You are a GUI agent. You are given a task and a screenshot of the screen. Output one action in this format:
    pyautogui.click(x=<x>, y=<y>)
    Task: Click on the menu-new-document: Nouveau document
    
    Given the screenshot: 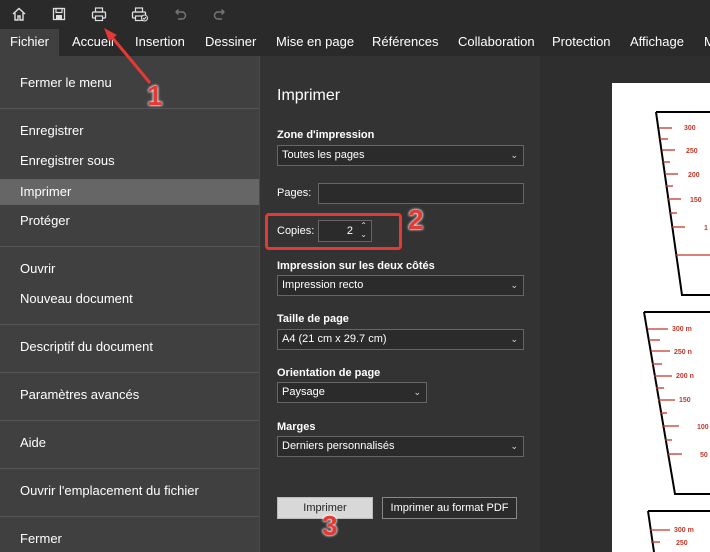 What is the action you would take?
    pyautogui.click(x=129, y=299)
    